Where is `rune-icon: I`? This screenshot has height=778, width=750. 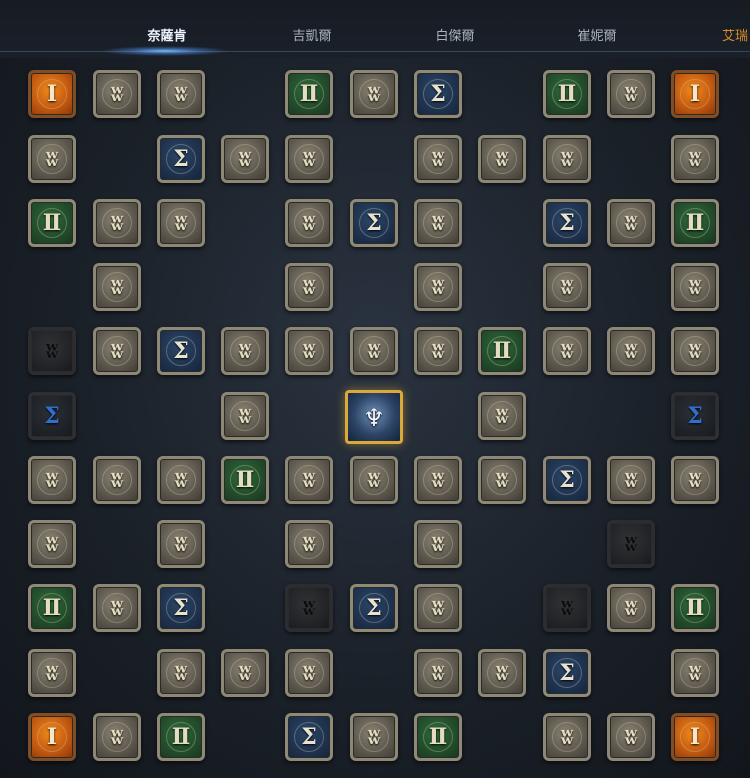
rune-icon: I is located at coordinates (695, 94).